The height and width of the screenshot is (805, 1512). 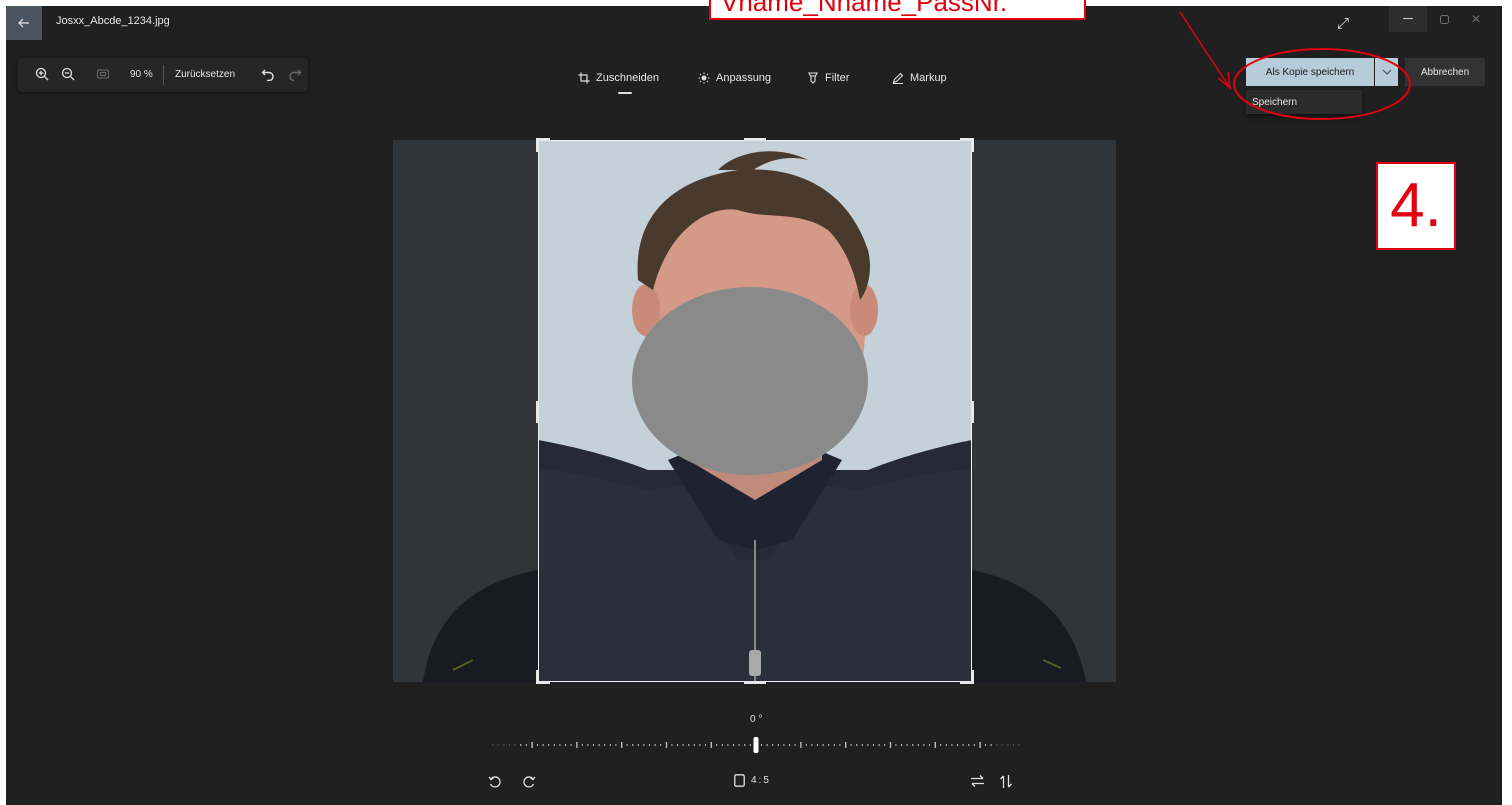 I want to click on step-number-text: 4., so click(x=1416, y=205).